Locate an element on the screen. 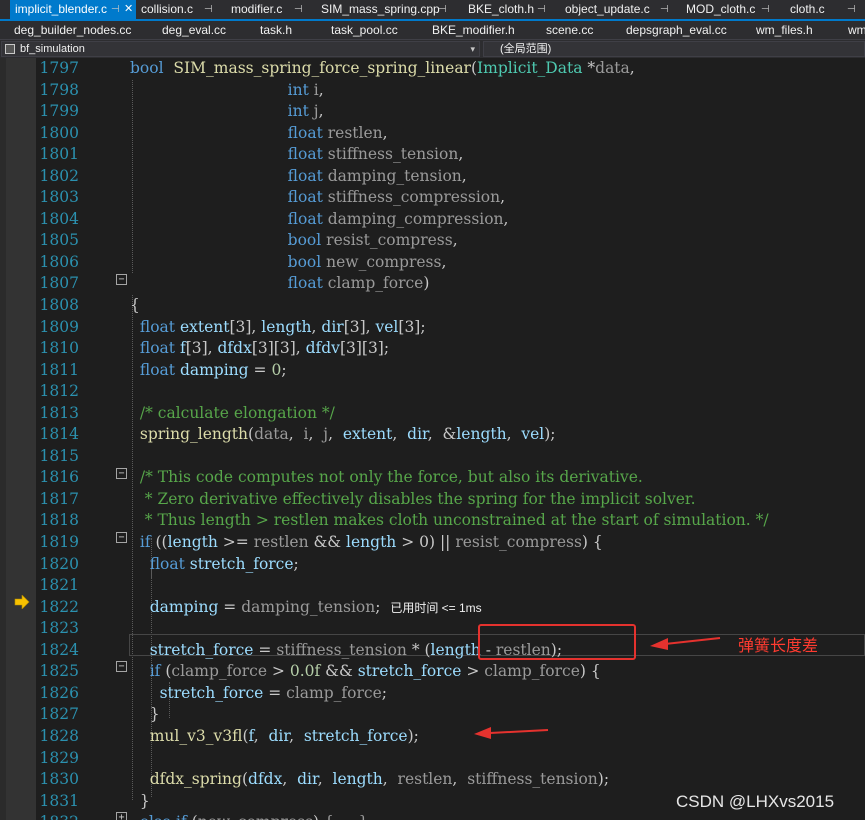 Image resolution: width=865 pixels, height=820 pixels. document-tab: cloth.c ⊣ is located at coordinates (825, 9).